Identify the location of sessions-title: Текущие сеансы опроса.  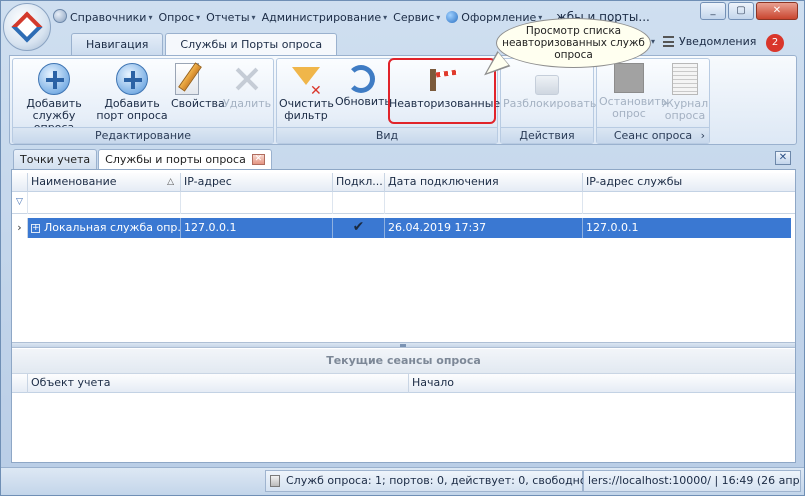
(403, 361).